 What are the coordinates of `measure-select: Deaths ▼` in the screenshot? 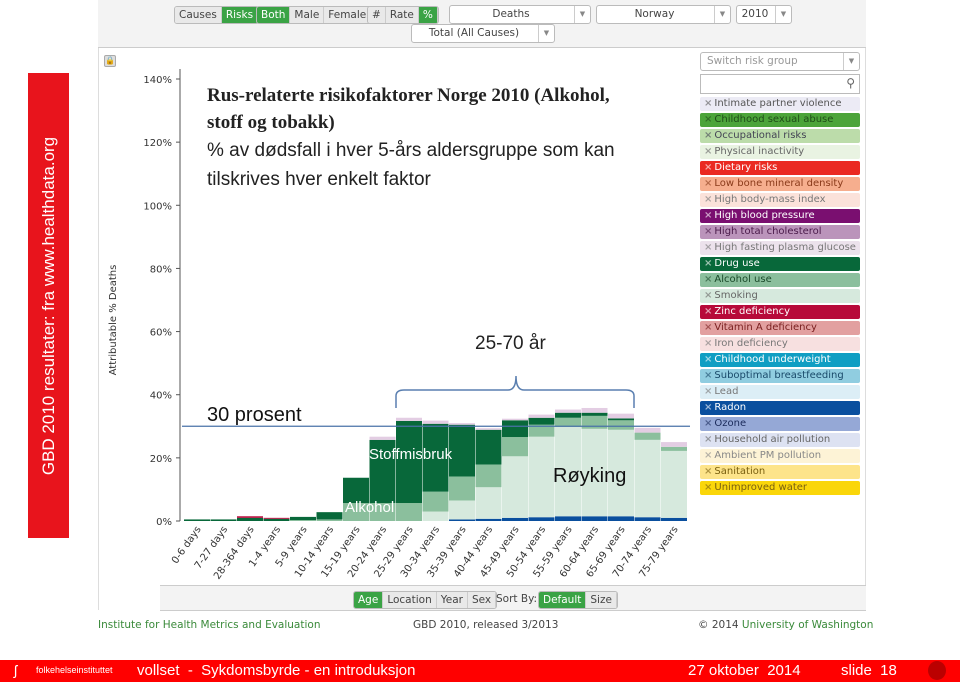 It's located at (520, 14).